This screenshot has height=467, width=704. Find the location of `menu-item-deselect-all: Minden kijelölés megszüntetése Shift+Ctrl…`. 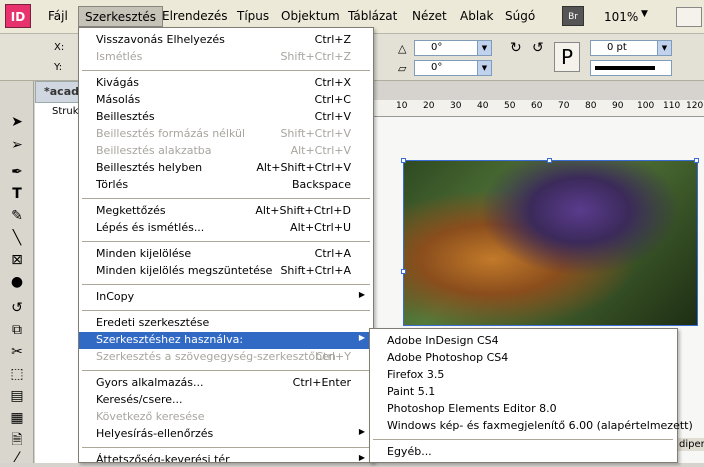

menu-item-deselect-all: Minden kijelölés megszüntetése Shift+Ctrl… is located at coordinates (226, 271).